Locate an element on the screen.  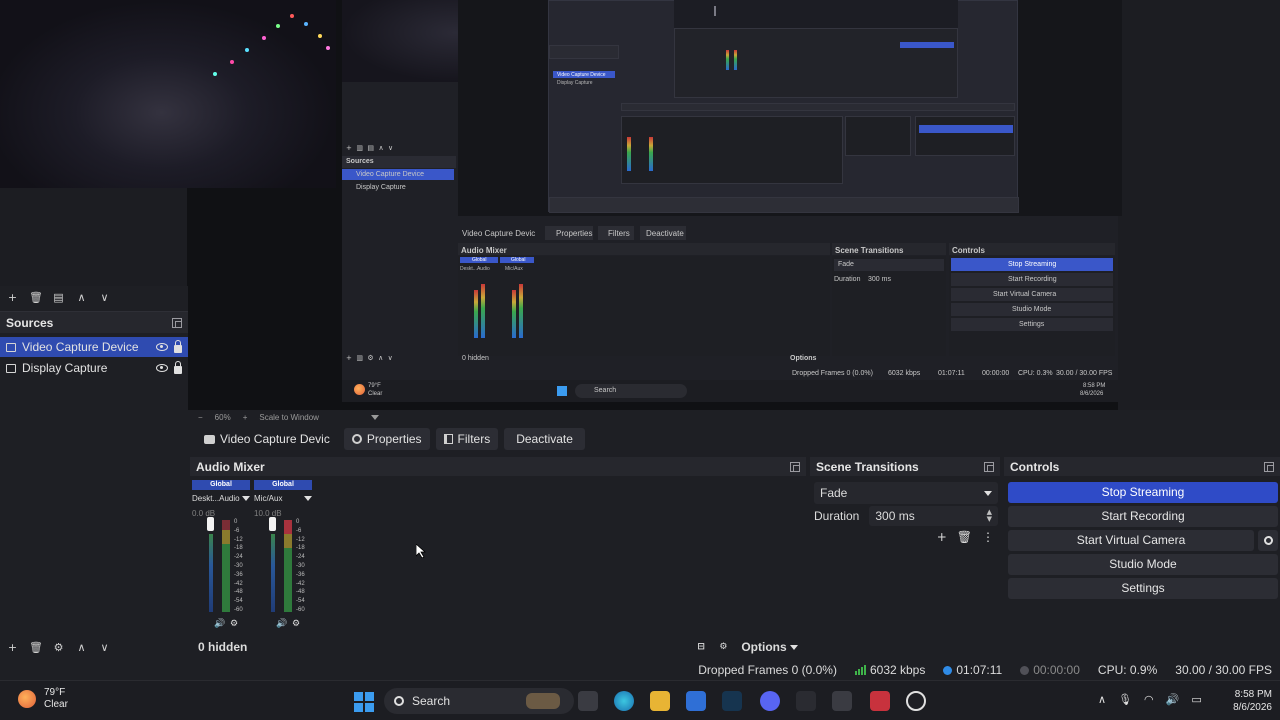
battery-icon: ▭ is located at coordinates (1196, 699).